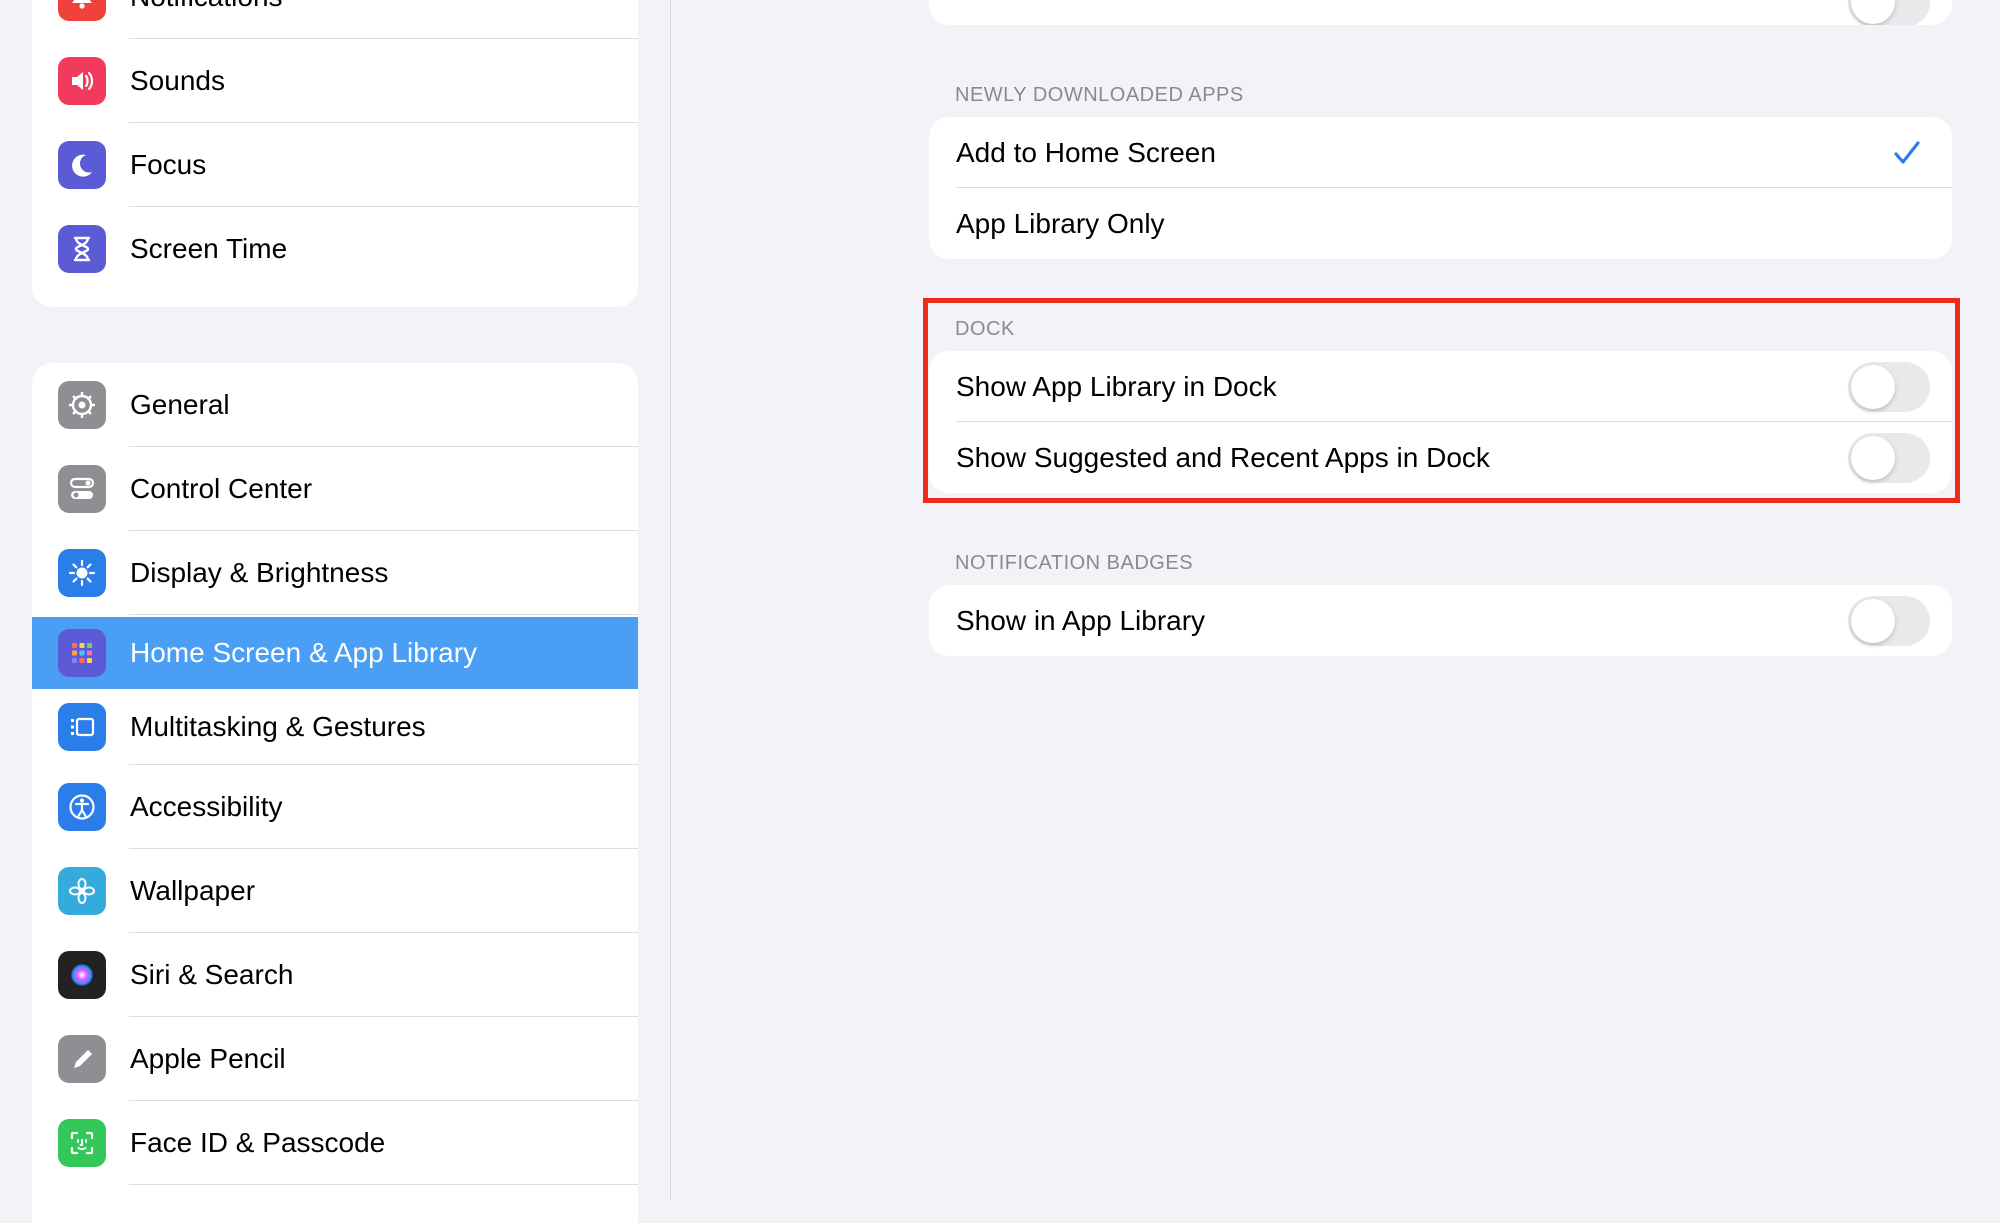 The height and width of the screenshot is (1223, 2000). Describe the element at coordinates (1060, 223) in the screenshot. I see `option-label: App Library Only` at that location.